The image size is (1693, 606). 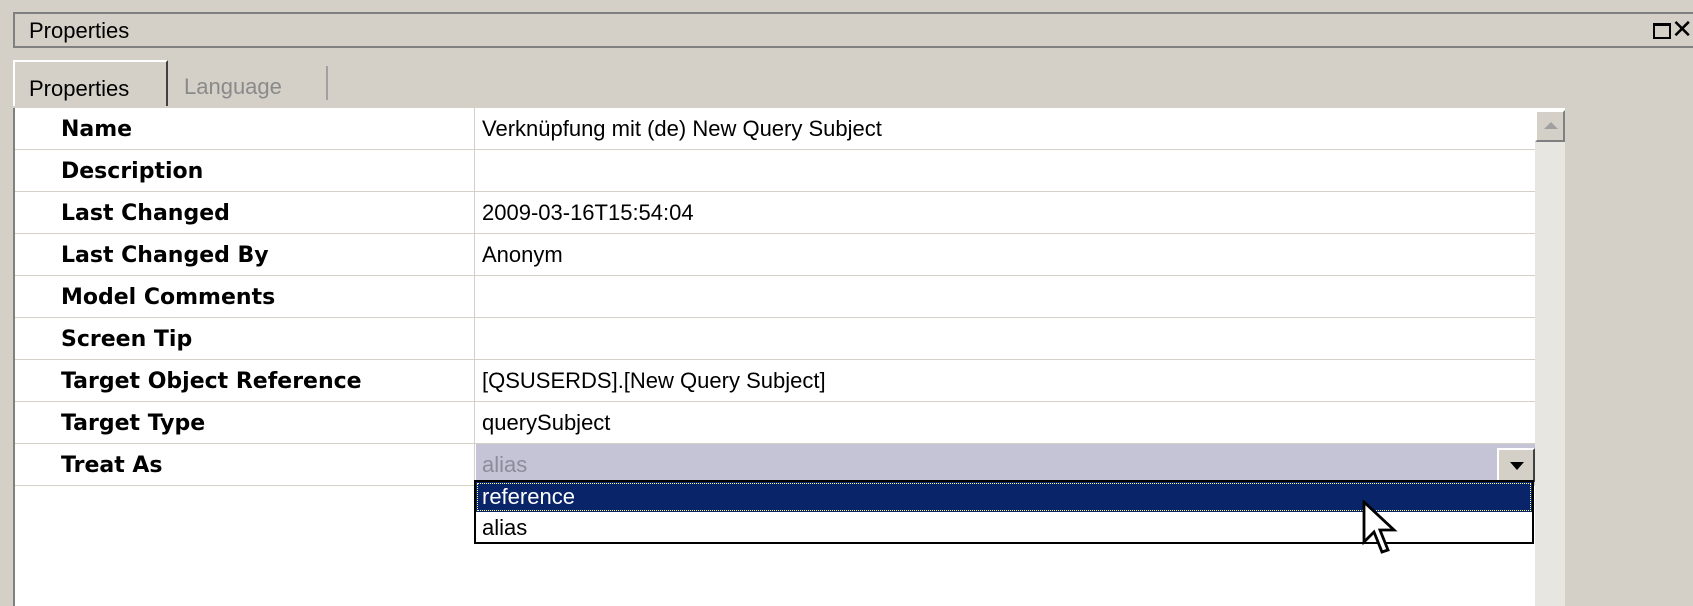 What do you see at coordinates (233, 86) in the screenshot?
I see `tab-language-label: Language` at bounding box center [233, 86].